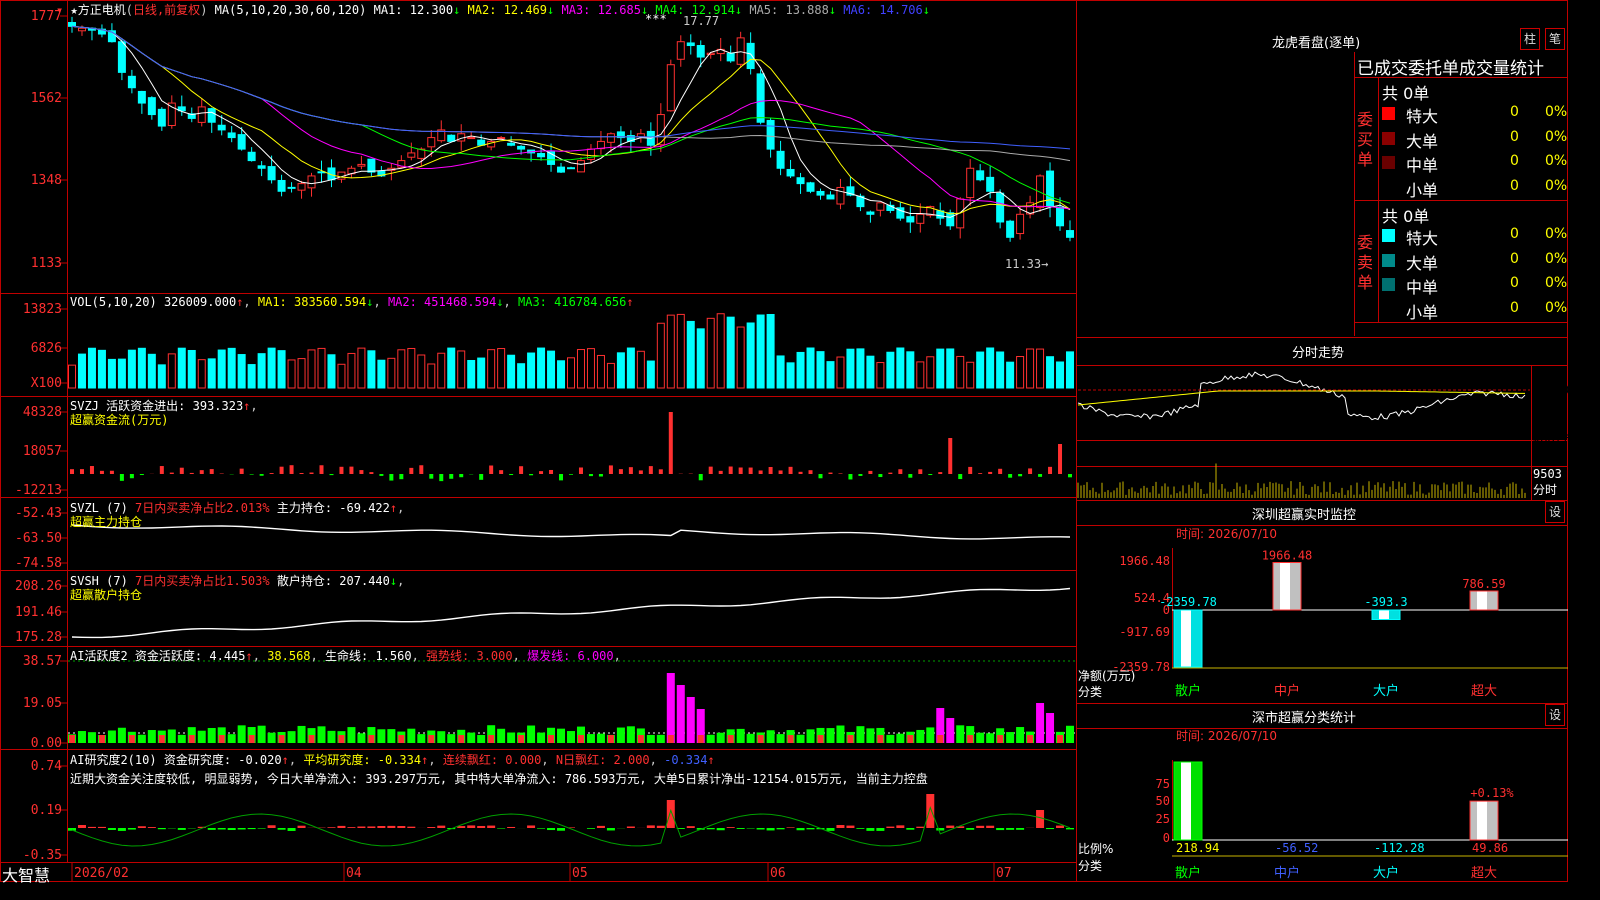 The image size is (1600, 900). Describe the element at coordinates (59, 10) in the screenshot. I see `menu-arrow-icon: ▾` at that location.